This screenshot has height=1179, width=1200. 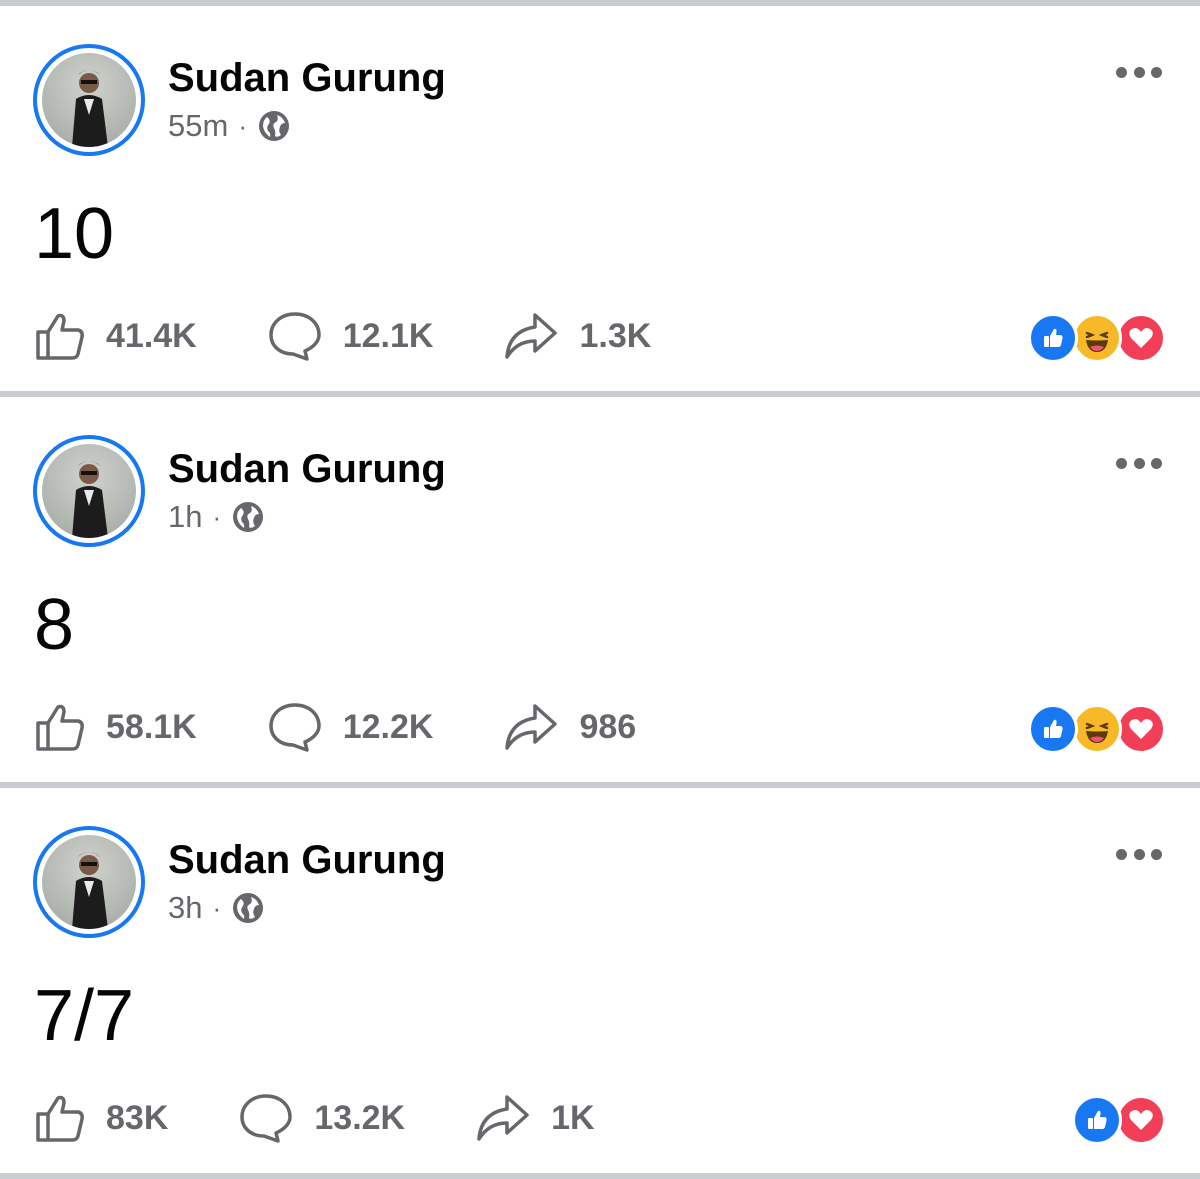 I want to click on like-button: 58.1K, so click(x=115, y=727).